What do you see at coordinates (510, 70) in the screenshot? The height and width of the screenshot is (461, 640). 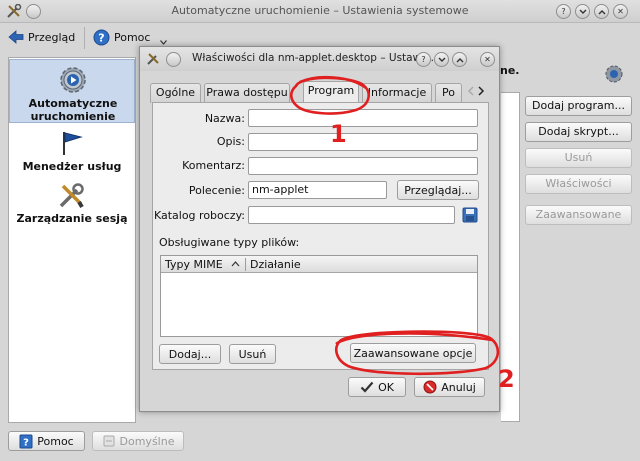 I see `main-heading-fragment: ne.` at bounding box center [510, 70].